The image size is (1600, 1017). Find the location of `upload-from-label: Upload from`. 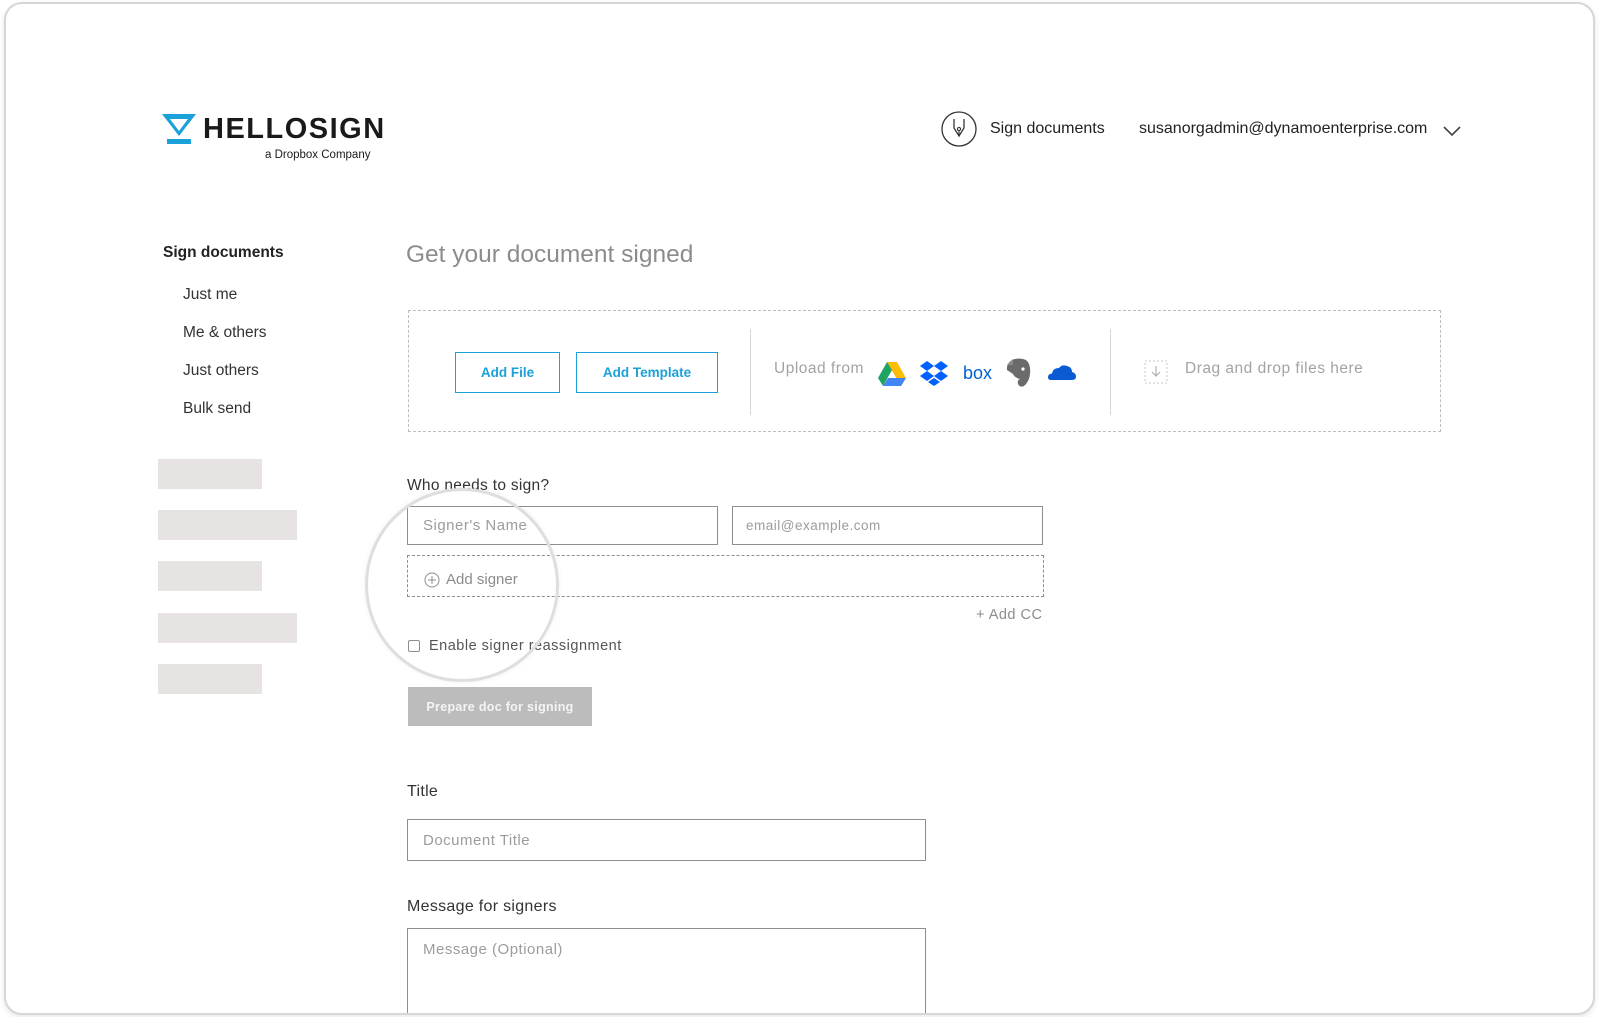

upload-from-label: Upload from is located at coordinates (819, 368).